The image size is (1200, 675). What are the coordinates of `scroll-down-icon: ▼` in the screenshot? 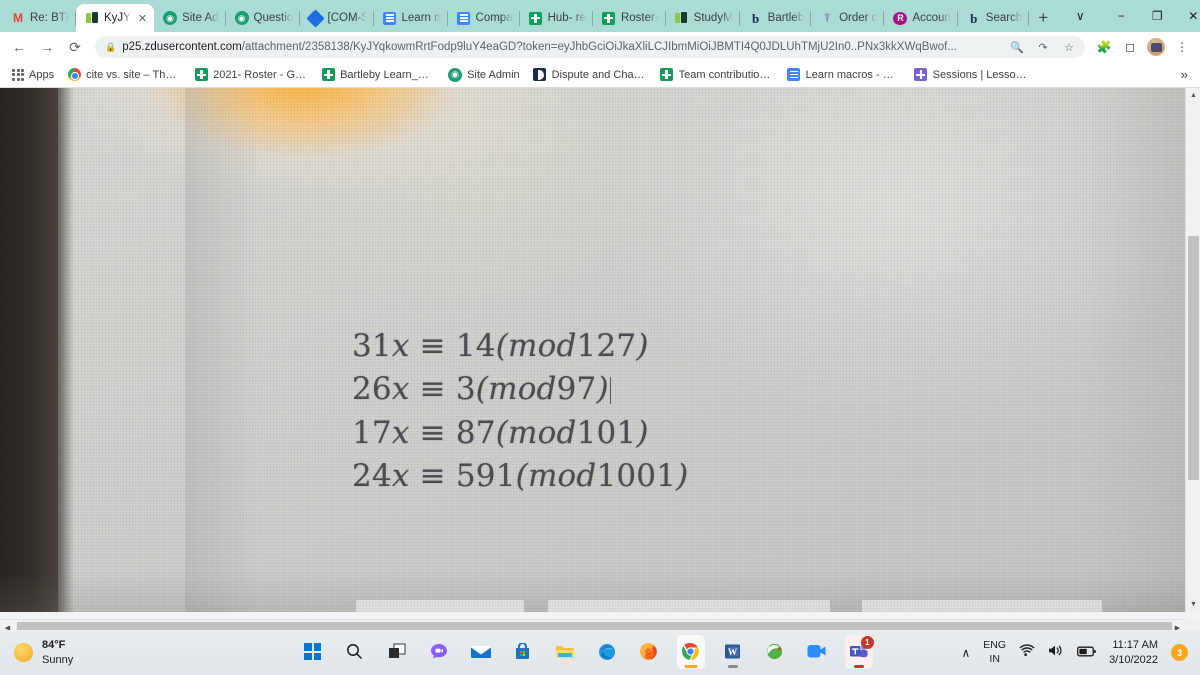 It's located at (1193, 604).